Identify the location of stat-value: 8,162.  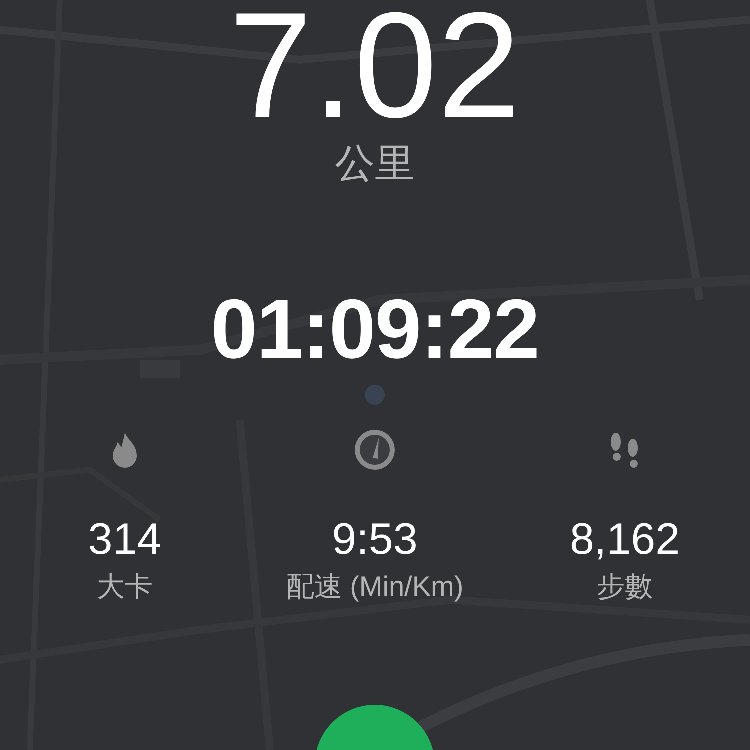
(625, 540).